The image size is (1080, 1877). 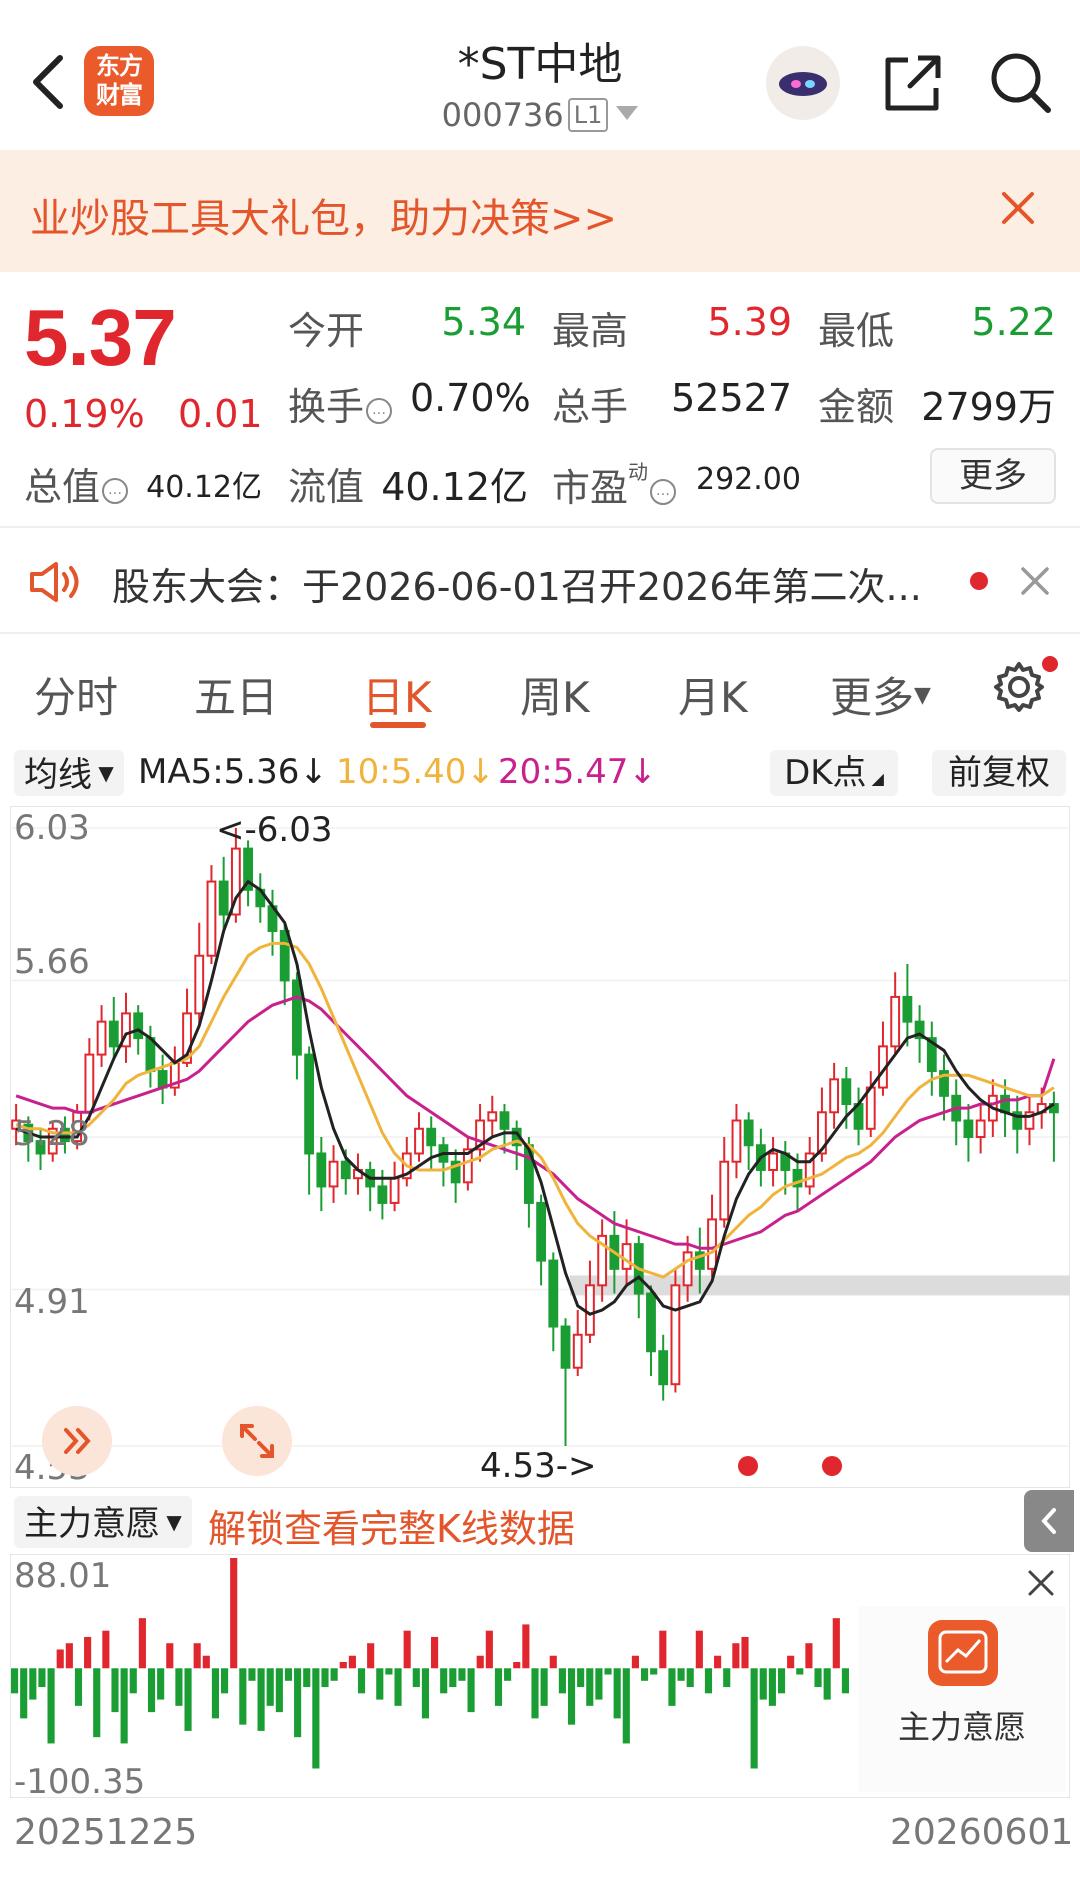 What do you see at coordinates (555, 694) in the screenshot?
I see `tab-weekly-k: 周K` at bounding box center [555, 694].